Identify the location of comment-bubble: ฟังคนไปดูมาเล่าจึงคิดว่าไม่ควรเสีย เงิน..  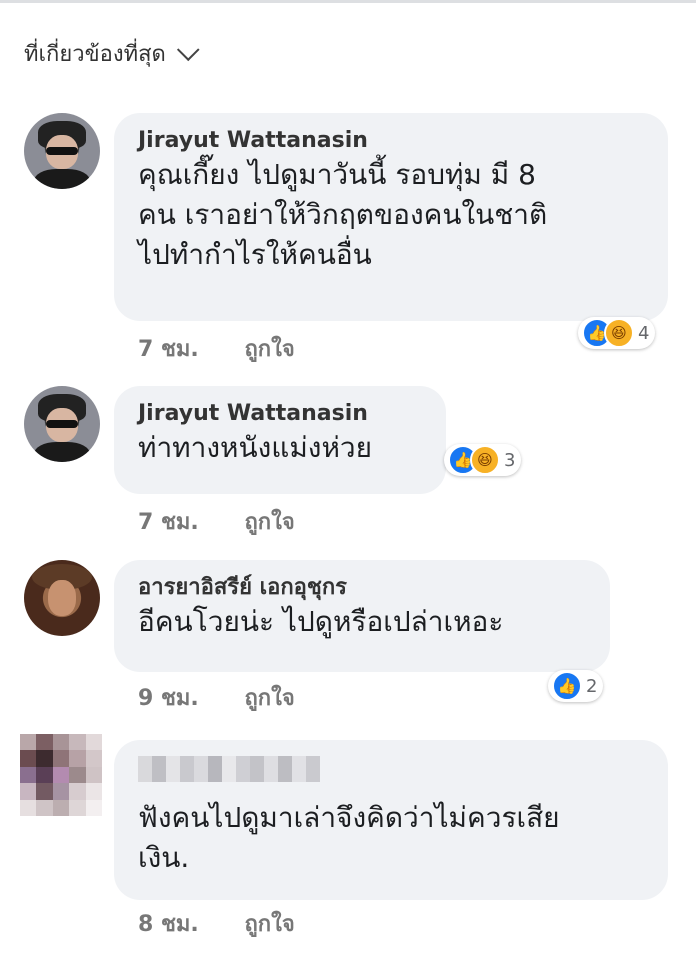
(391, 820).